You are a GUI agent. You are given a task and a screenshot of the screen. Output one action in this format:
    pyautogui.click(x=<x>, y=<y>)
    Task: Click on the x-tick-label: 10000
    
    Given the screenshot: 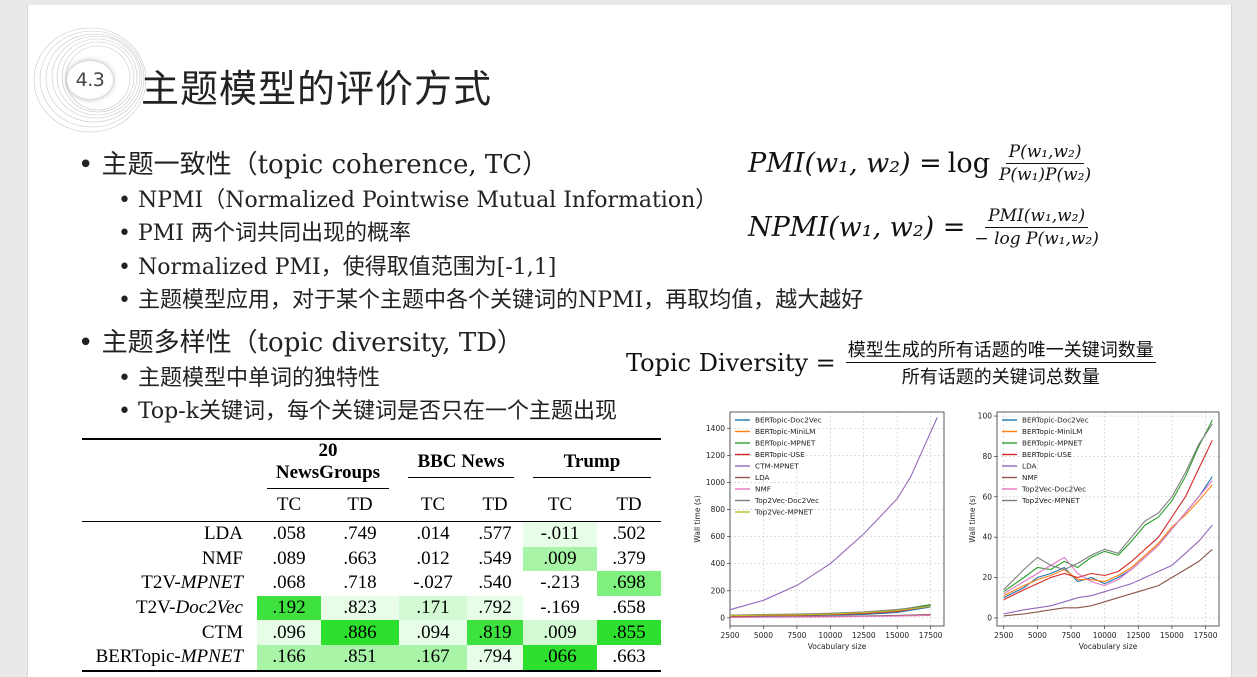 What is the action you would take?
    pyautogui.click(x=1105, y=635)
    